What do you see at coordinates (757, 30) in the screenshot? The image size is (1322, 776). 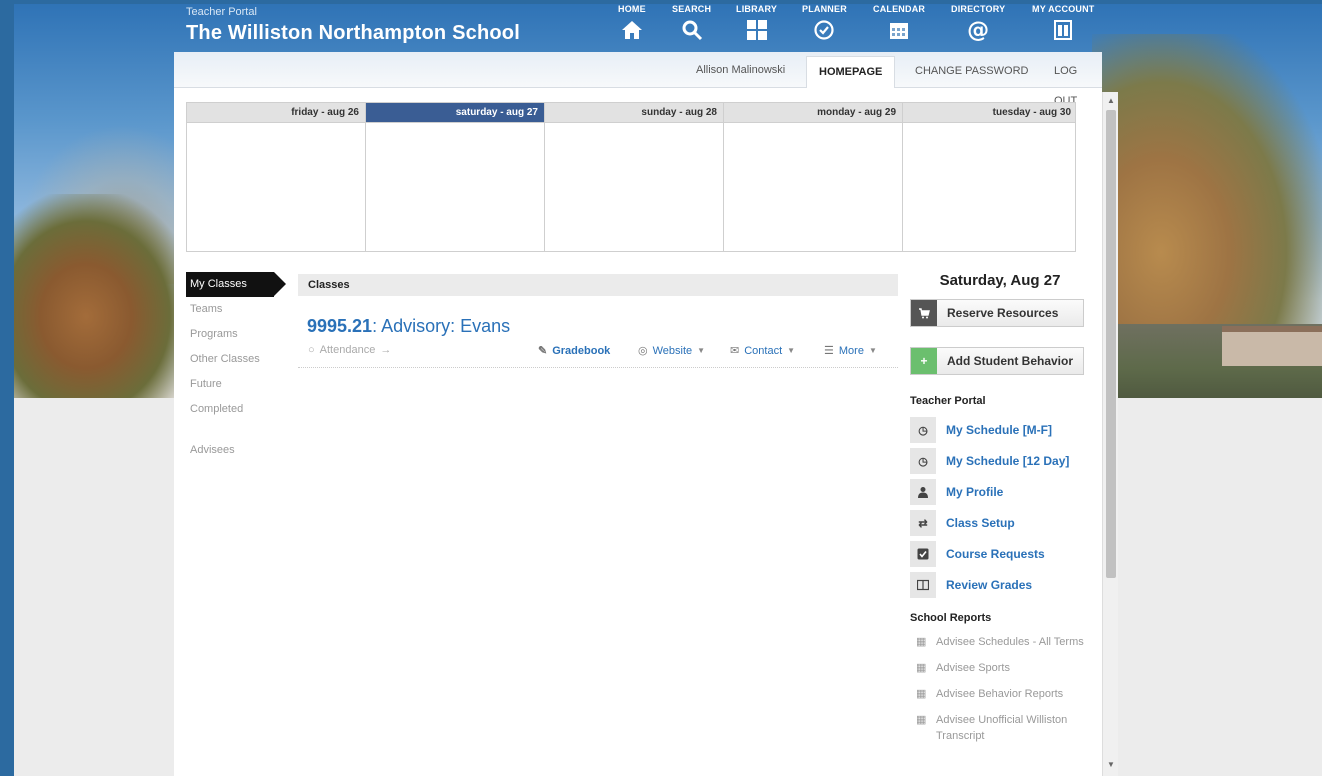 I see `library-icon` at bounding box center [757, 30].